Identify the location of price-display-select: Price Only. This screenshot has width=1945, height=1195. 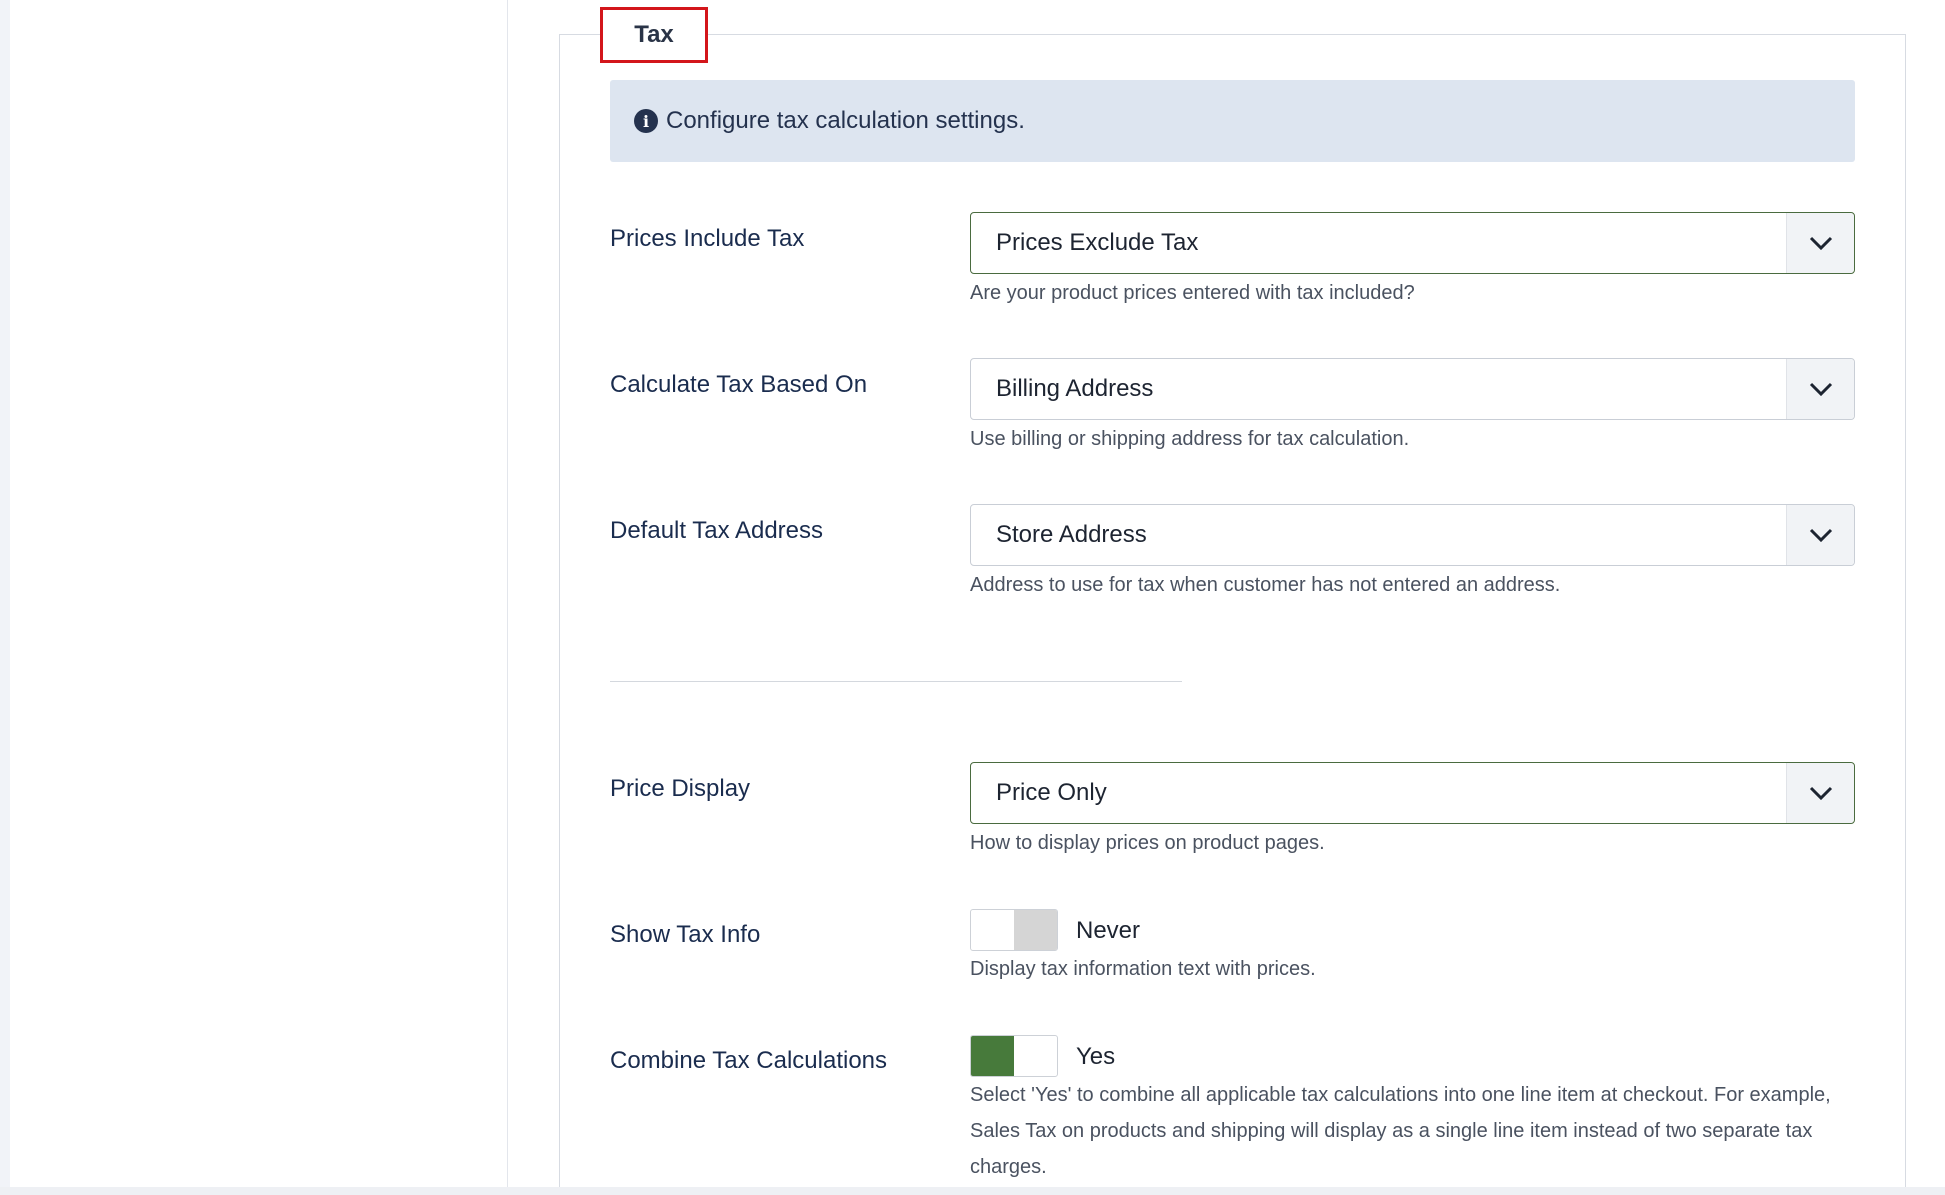
(1412, 793).